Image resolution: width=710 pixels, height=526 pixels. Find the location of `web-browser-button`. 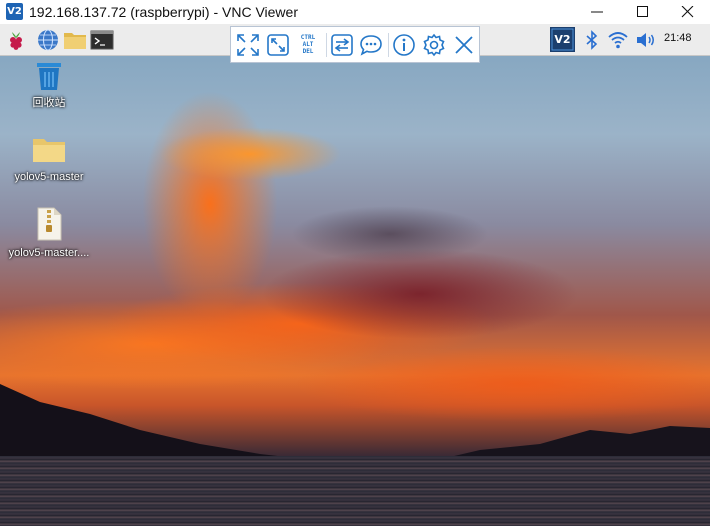

web-browser-button is located at coordinates (48, 40).